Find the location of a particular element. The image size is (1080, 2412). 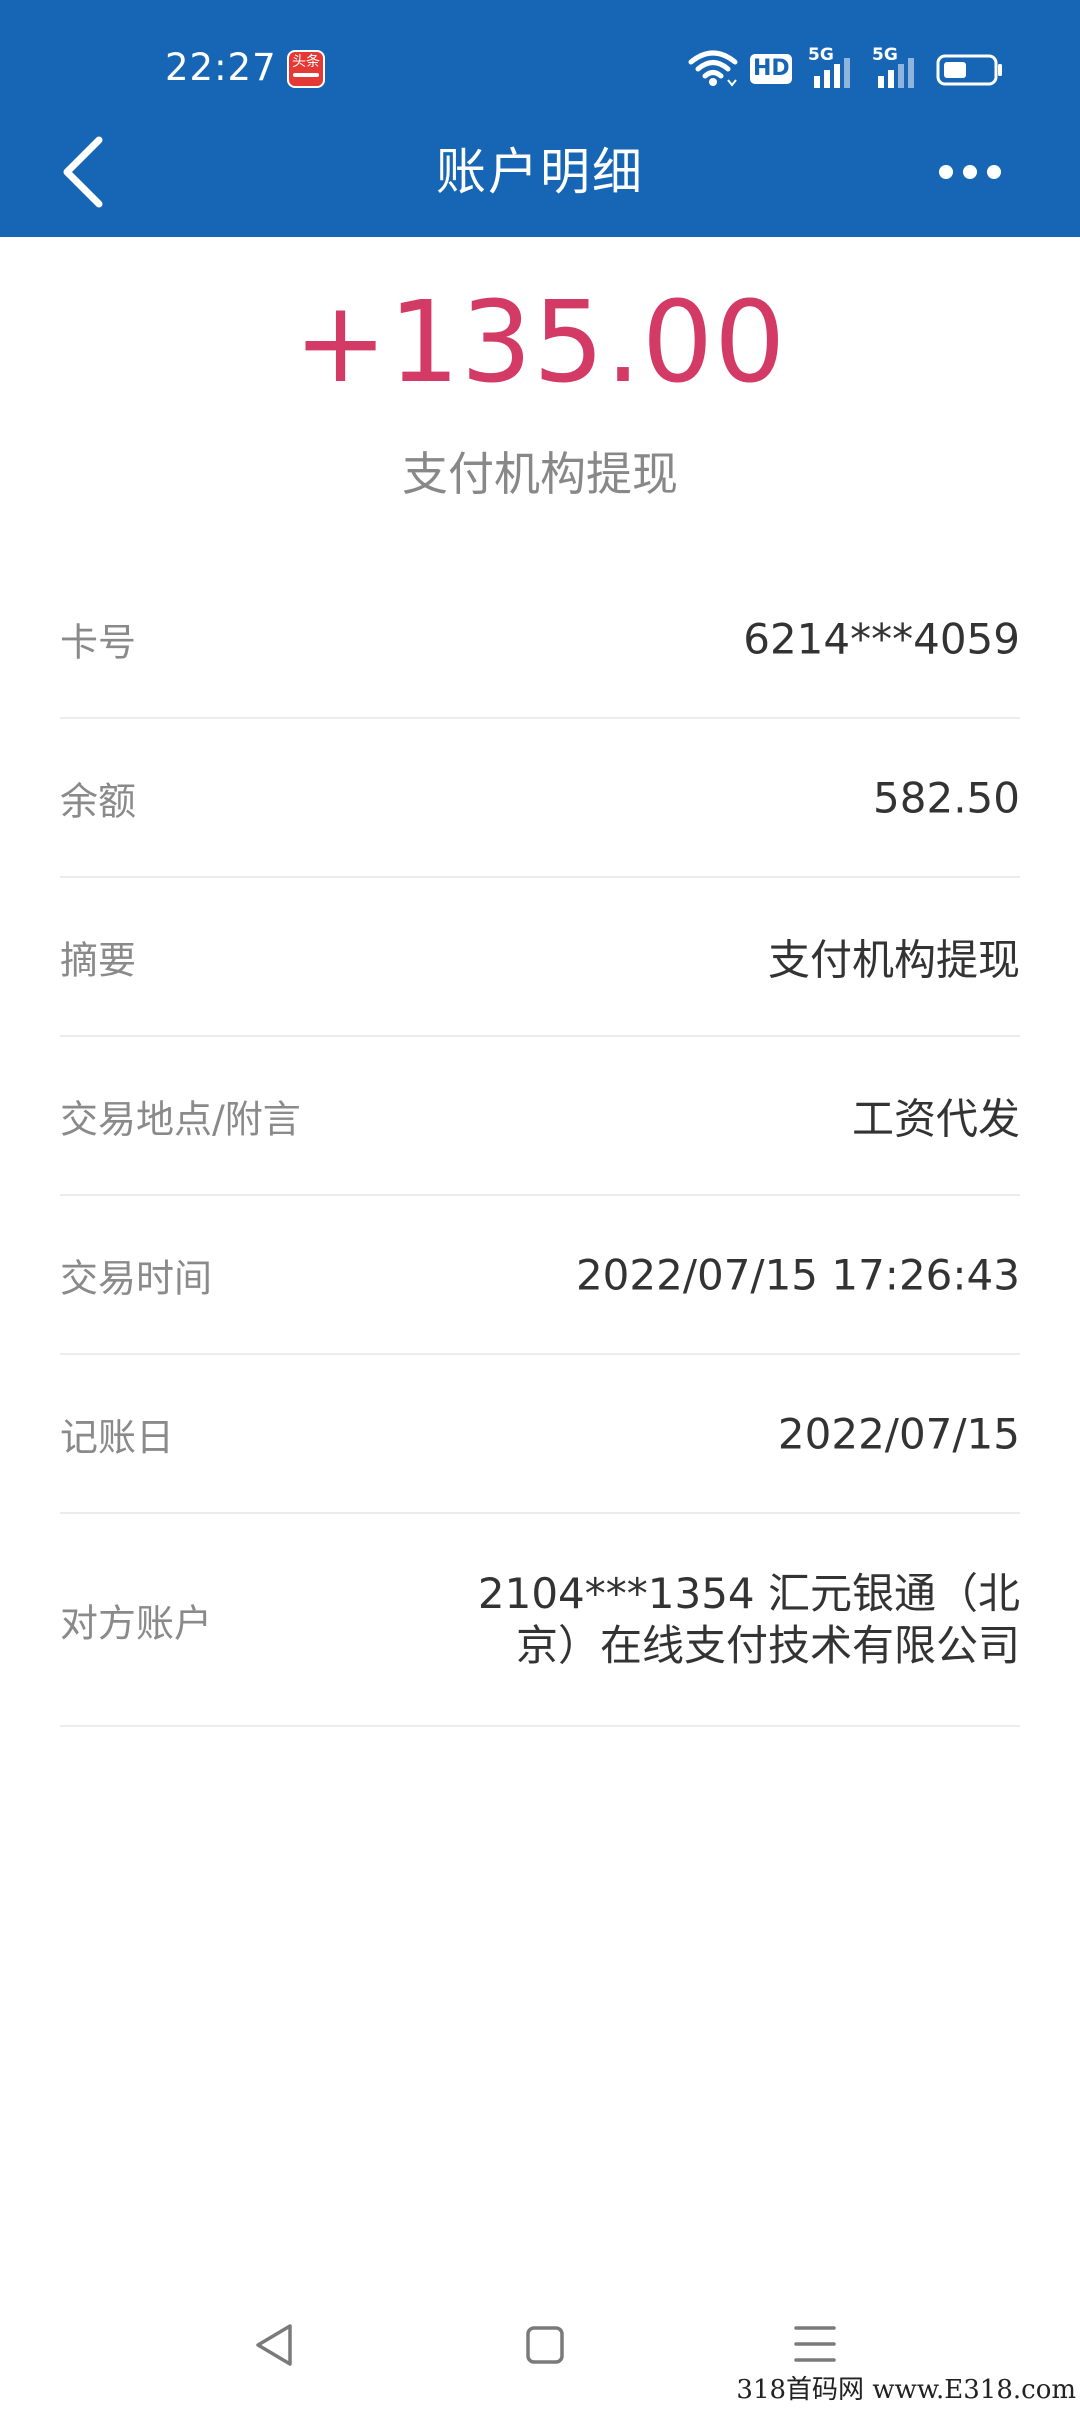

status-time: 22:27 is located at coordinates (221, 67).